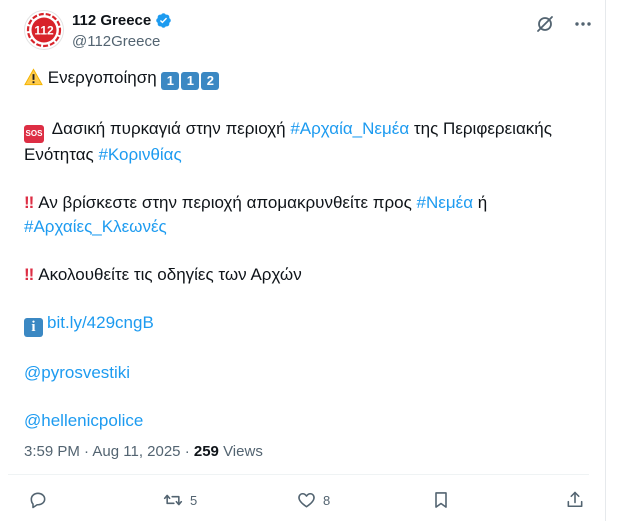 Image resolution: width=629 pixels, height=521 pixels. Describe the element at coordinates (314, 32) in the screenshot. I see `tweet-header: 112 112 Greece @112Greece` at that location.